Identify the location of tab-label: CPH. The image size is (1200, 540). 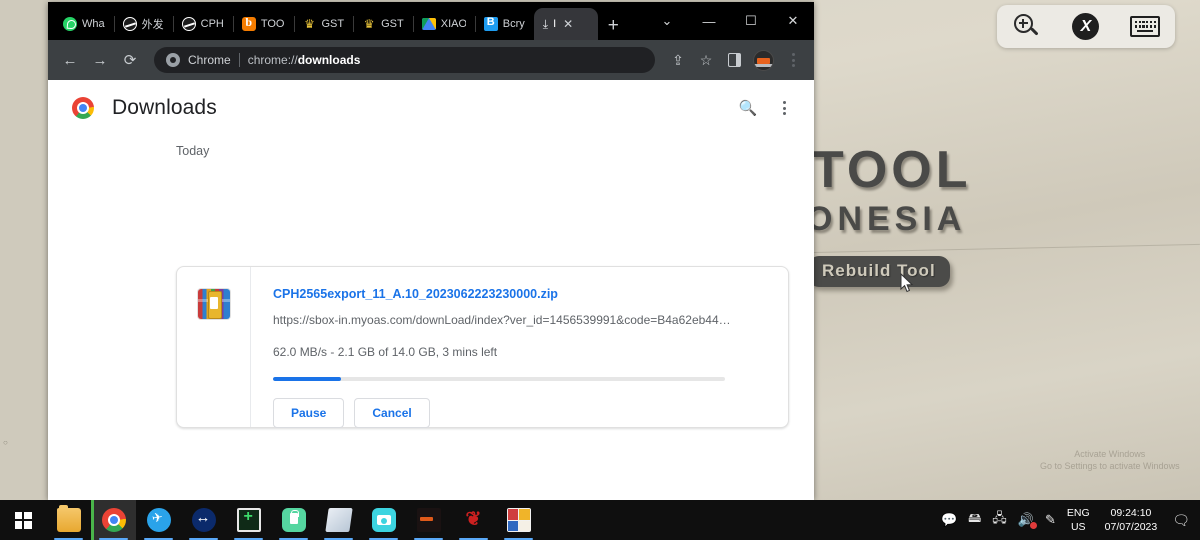
(212, 24).